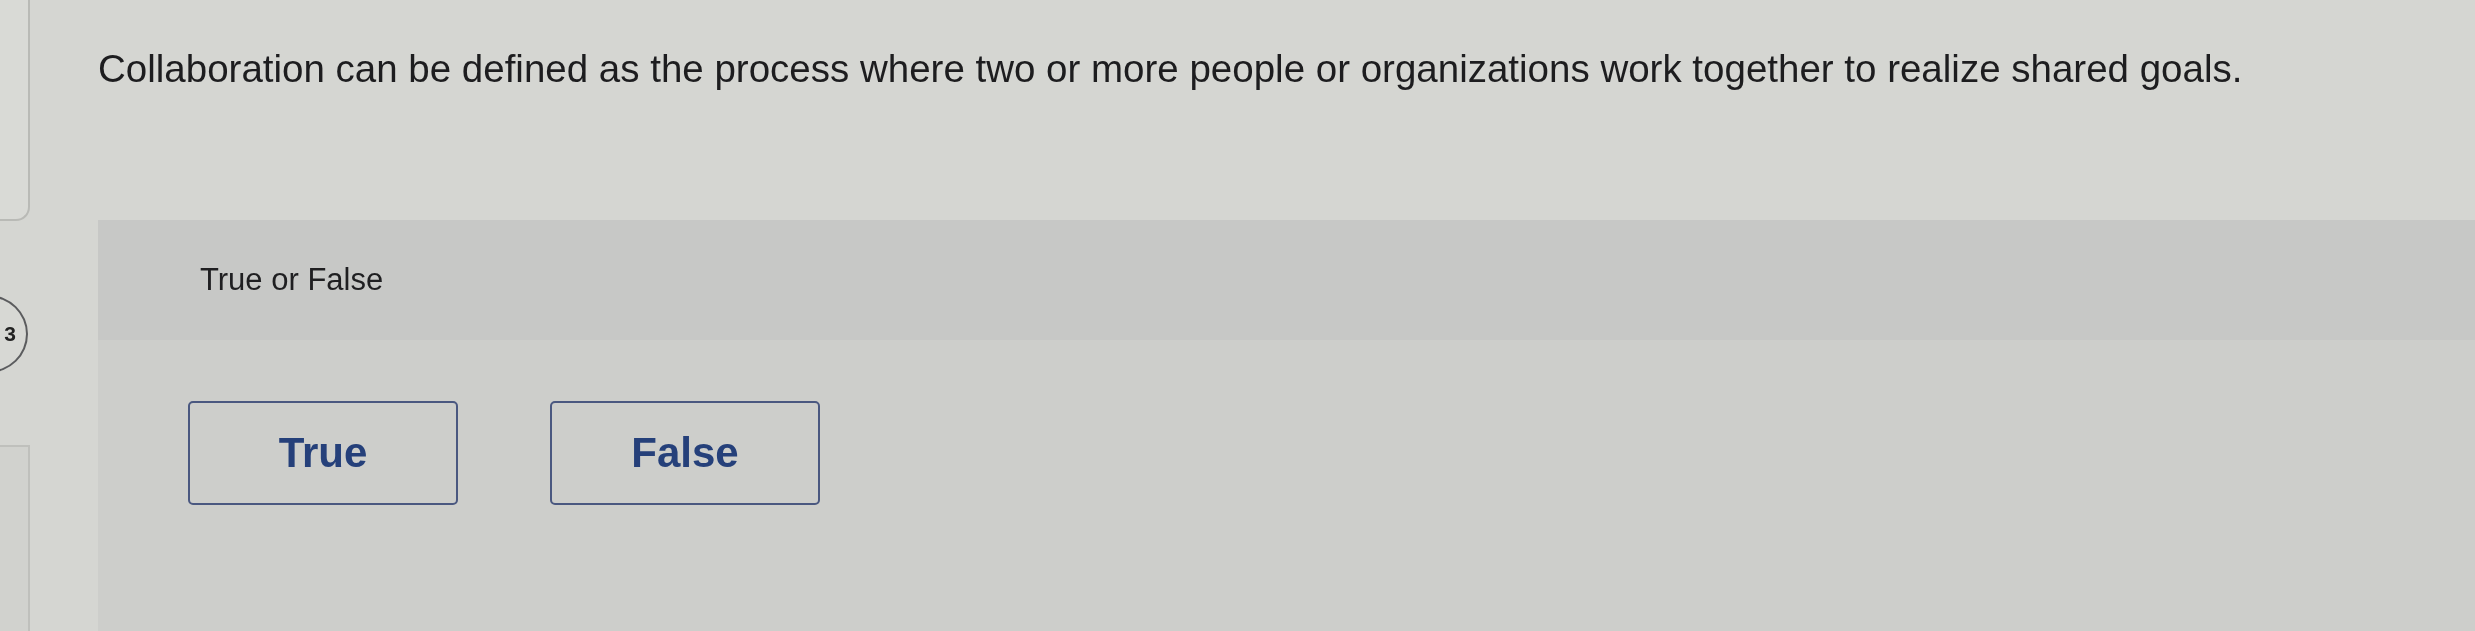 The image size is (2475, 631). I want to click on prompt-text: True or False, so click(292, 280).